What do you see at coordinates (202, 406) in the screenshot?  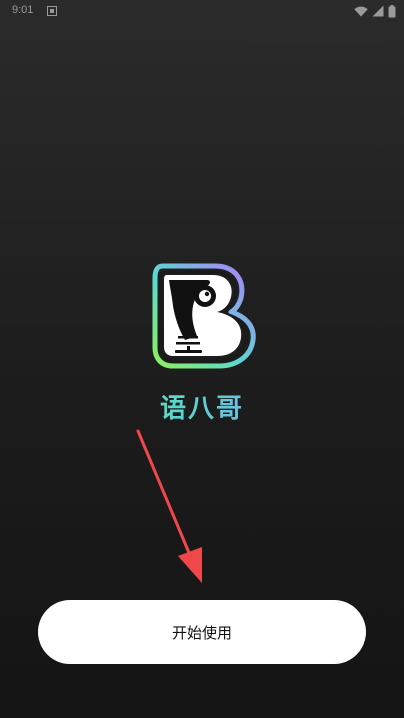 I see `app-name: 语八哥` at bounding box center [202, 406].